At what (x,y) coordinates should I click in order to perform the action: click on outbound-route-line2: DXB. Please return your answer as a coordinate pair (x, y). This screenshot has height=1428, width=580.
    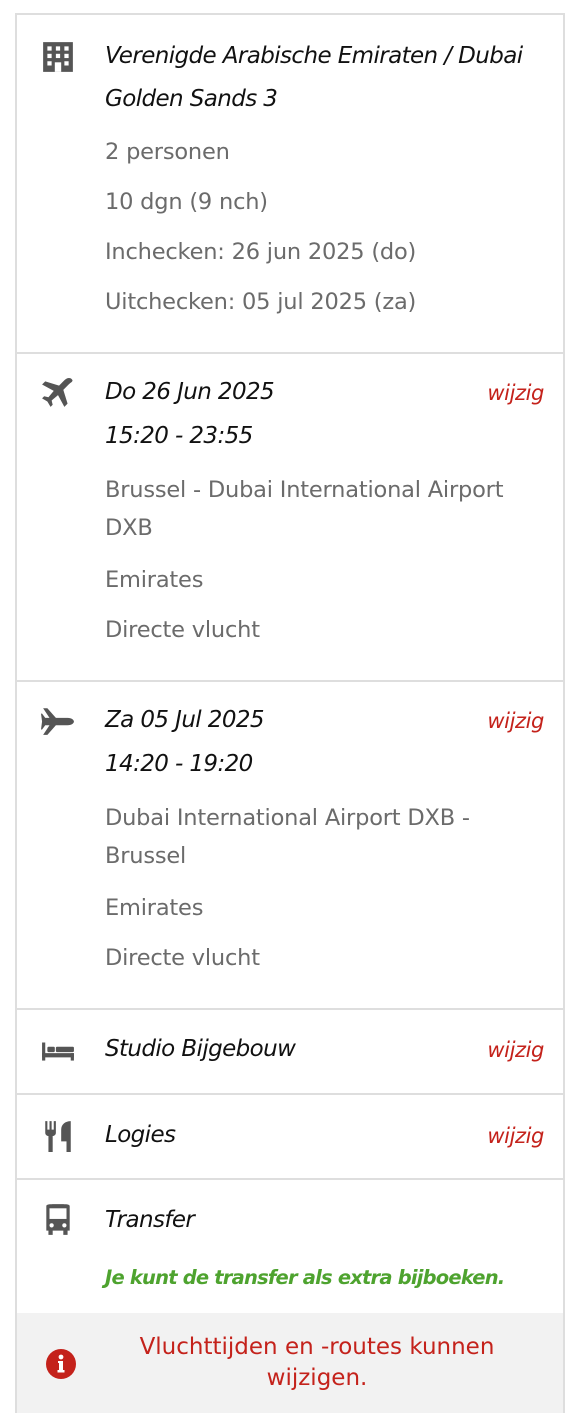
    Looking at the image, I should click on (129, 528).